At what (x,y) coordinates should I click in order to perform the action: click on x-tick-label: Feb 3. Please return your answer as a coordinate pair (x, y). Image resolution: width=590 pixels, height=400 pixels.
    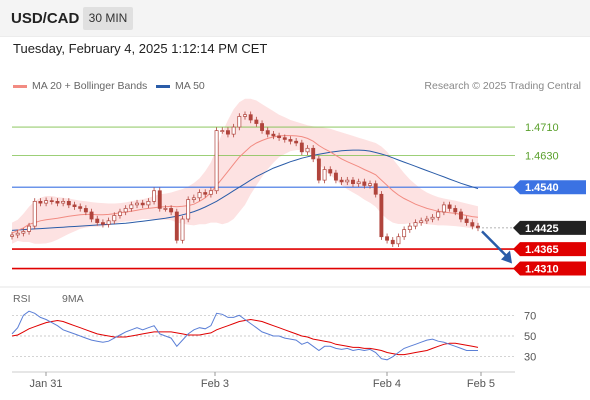
    Looking at the image, I should click on (215, 384).